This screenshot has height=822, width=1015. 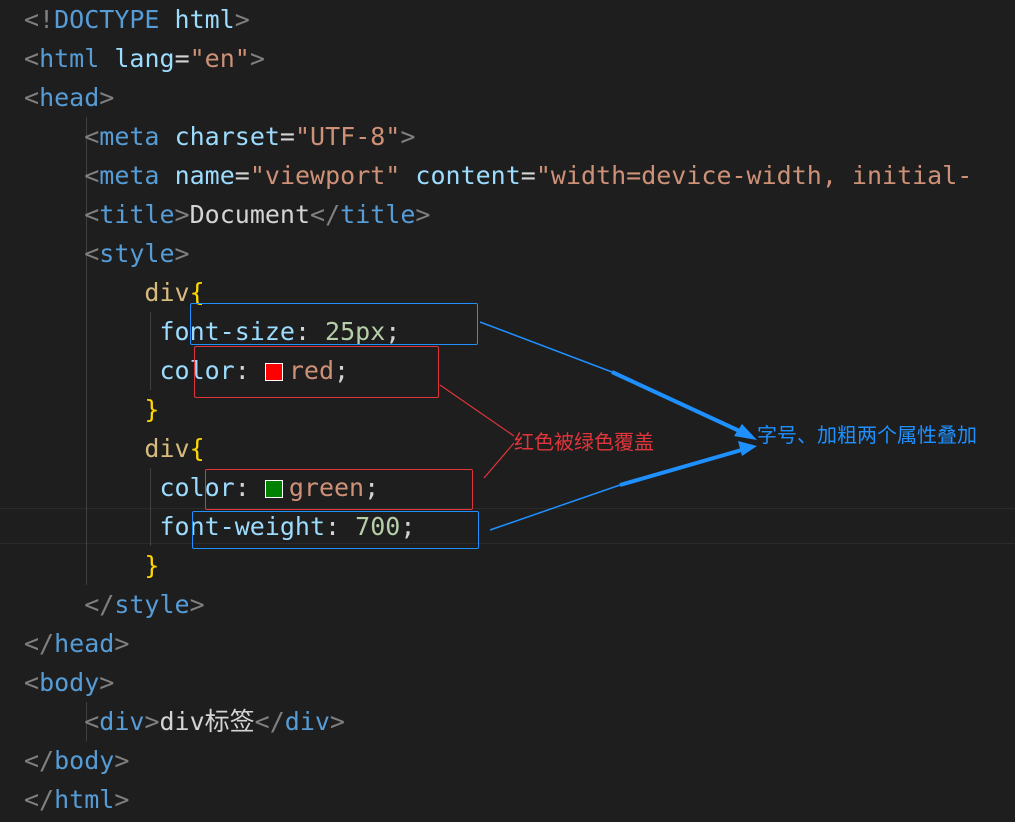 What do you see at coordinates (584, 442) in the screenshot?
I see `red-annotation-label: 红色被绿色覆盖` at bounding box center [584, 442].